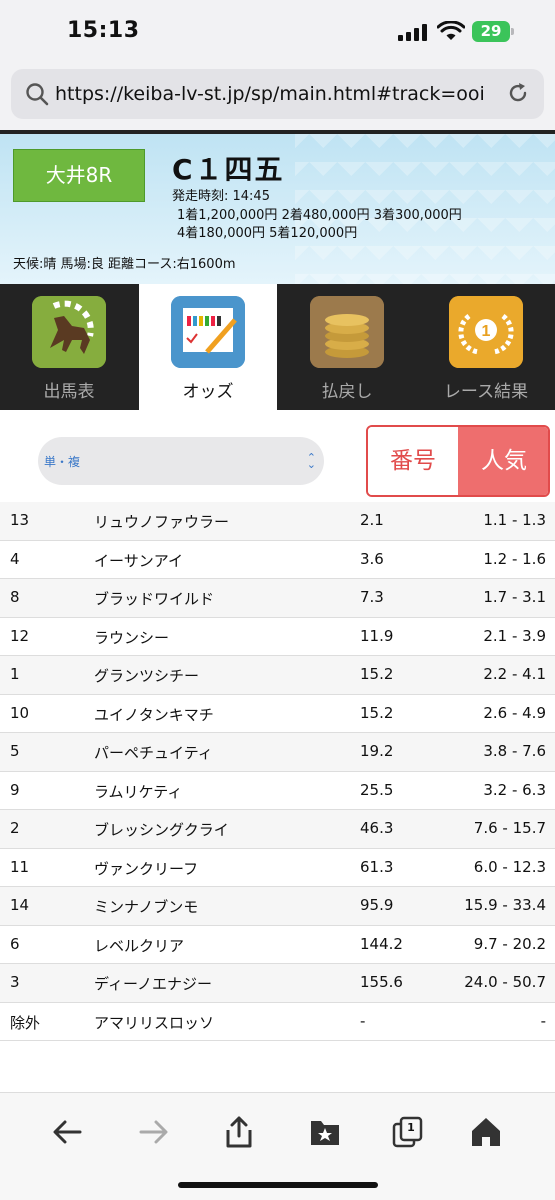 This screenshot has width=555, height=1200. Describe the element at coordinates (37, 94) in the screenshot. I see `search-icon` at that location.